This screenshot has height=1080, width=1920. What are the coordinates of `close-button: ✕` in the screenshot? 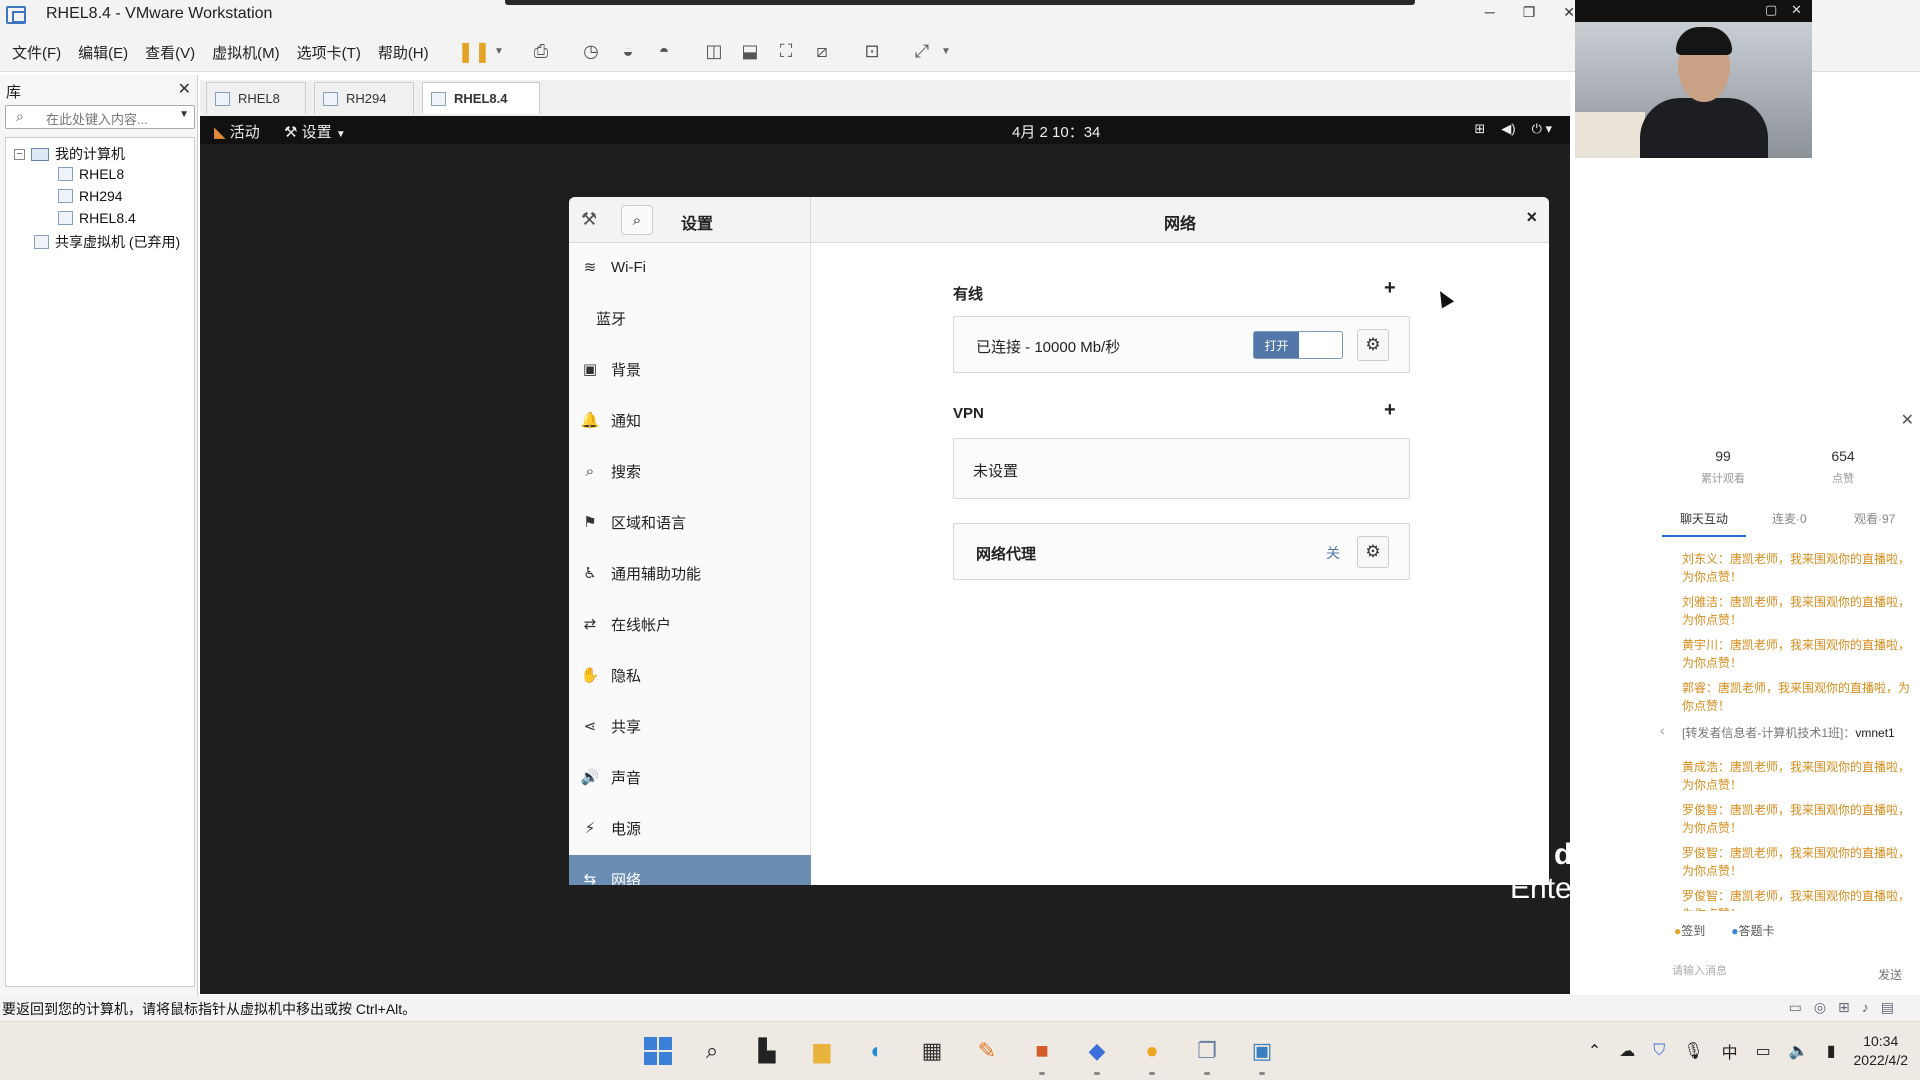 It's located at (1569, 12).